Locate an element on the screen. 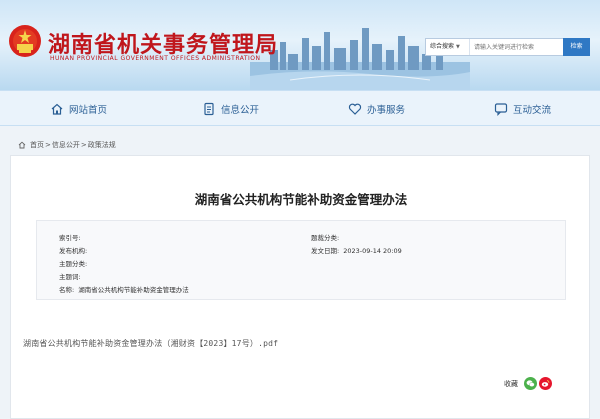 This screenshot has width=600, height=419. weibo-icon is located at coordinates (545, 383).